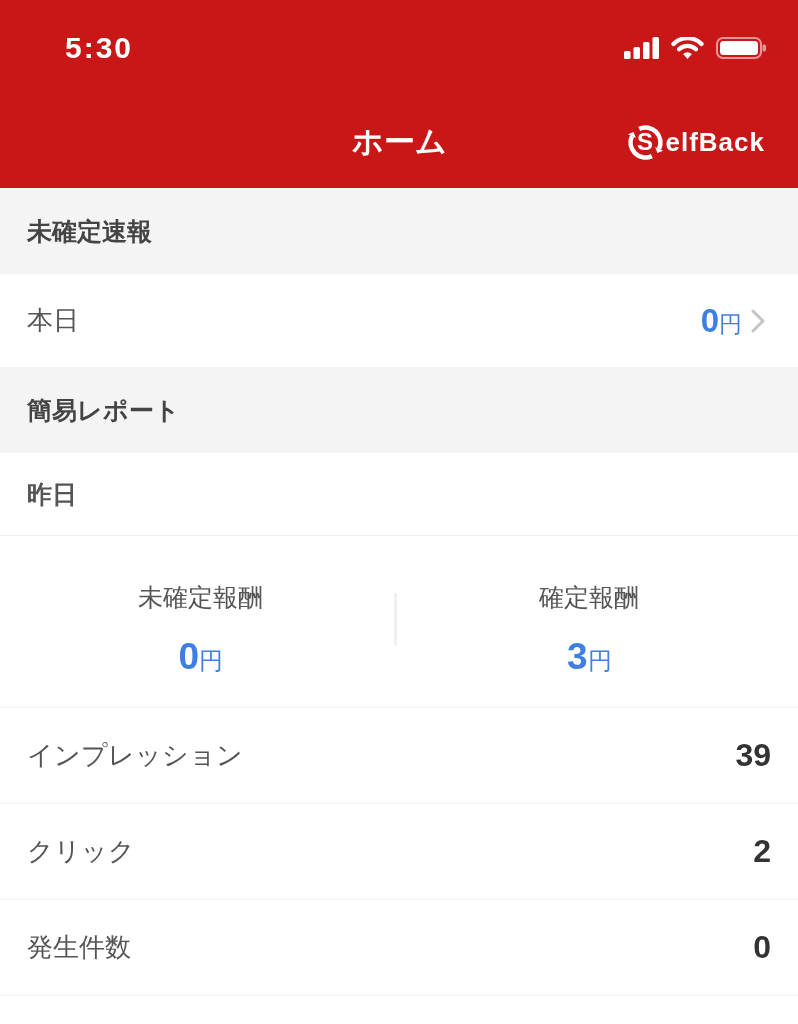 The height and width of the screenshot is (1024, 798). I want to click on summary-amount: 3円, so click(589, 658).